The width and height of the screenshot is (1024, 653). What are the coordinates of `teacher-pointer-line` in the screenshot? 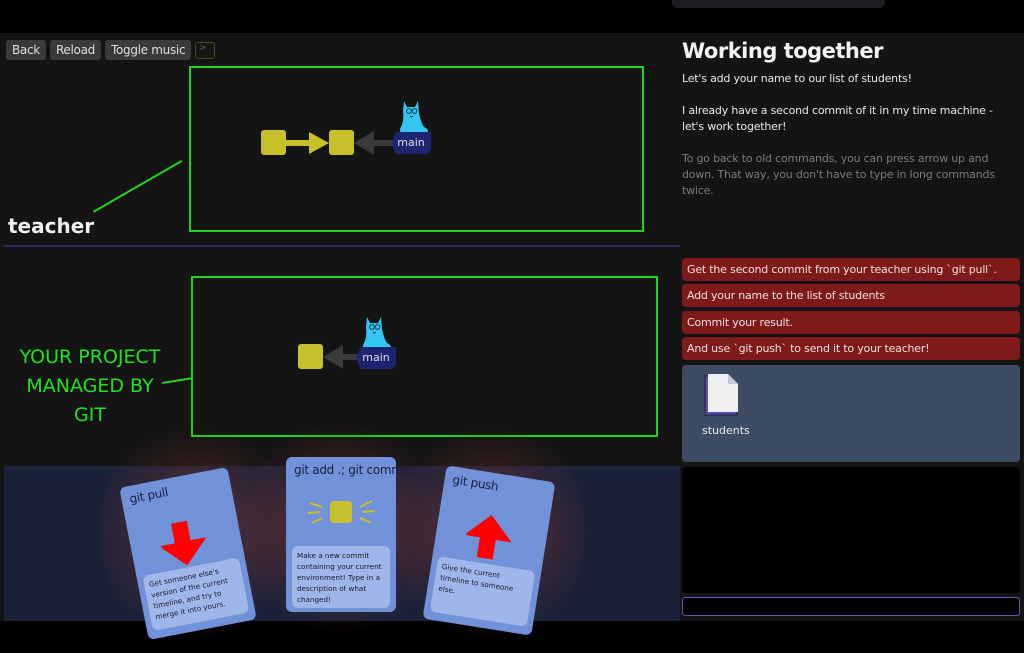 It's located at (138, 186).